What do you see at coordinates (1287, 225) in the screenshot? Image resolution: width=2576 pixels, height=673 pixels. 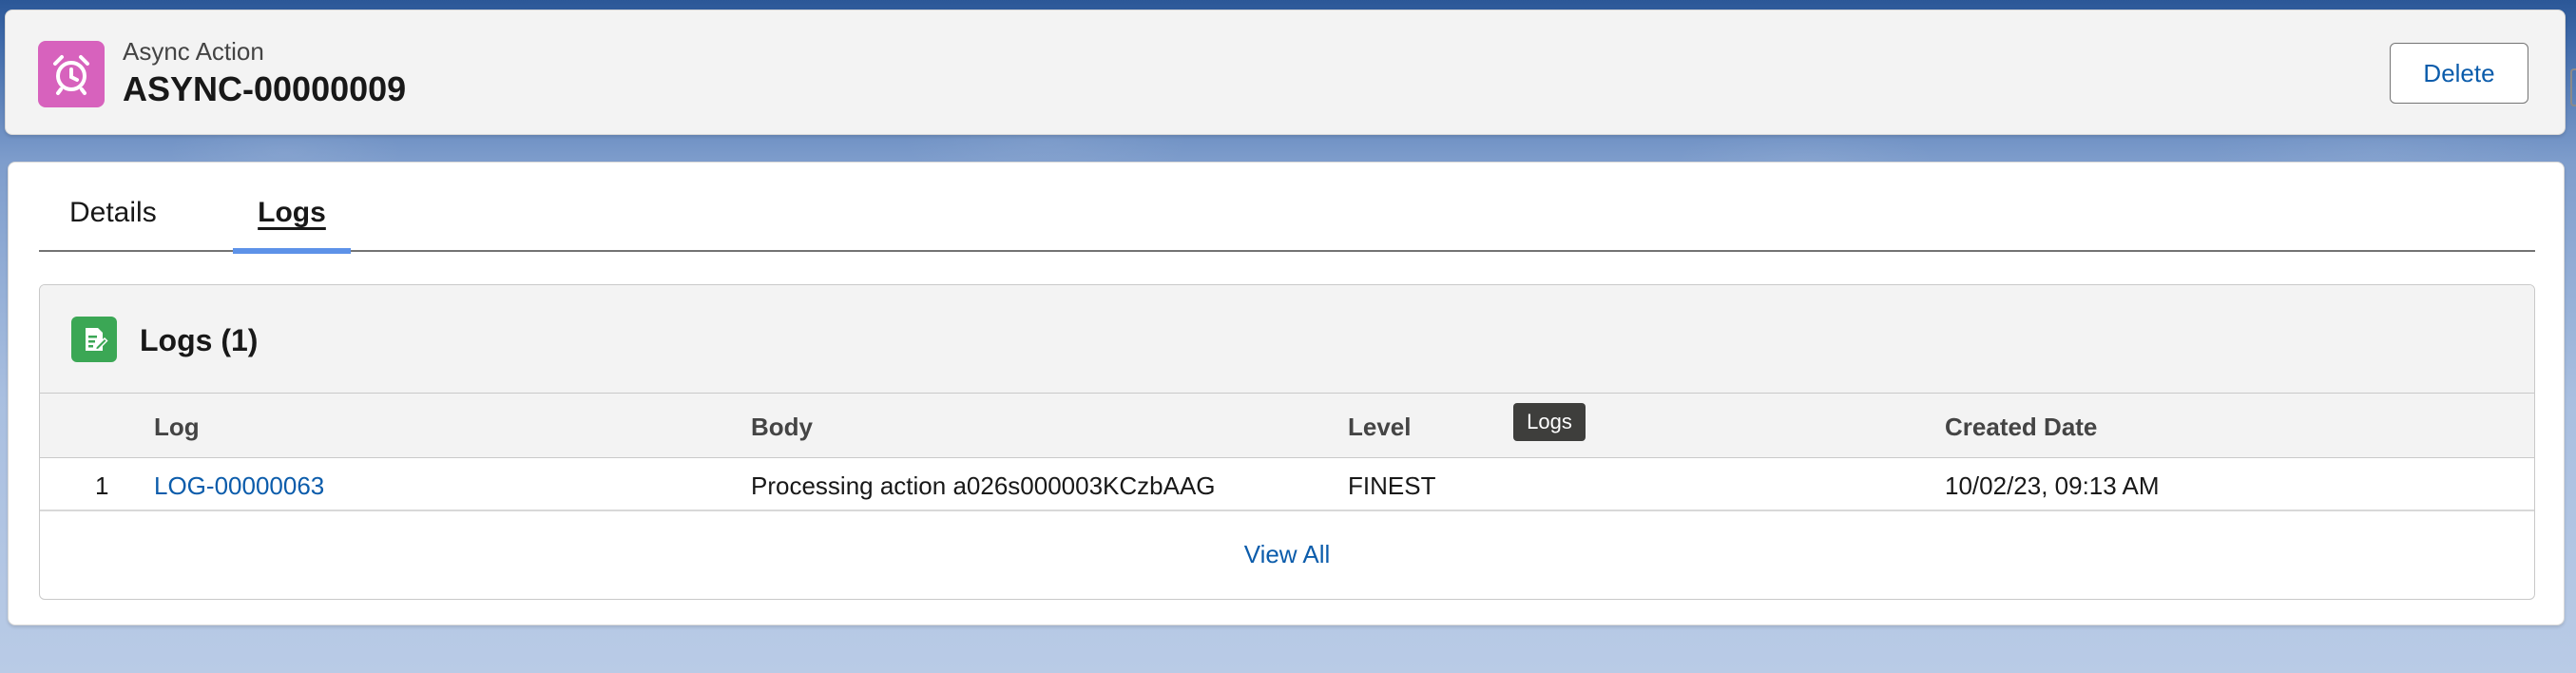 I see `tab-bar: Details Logs` at bounding box center [1287, 225].